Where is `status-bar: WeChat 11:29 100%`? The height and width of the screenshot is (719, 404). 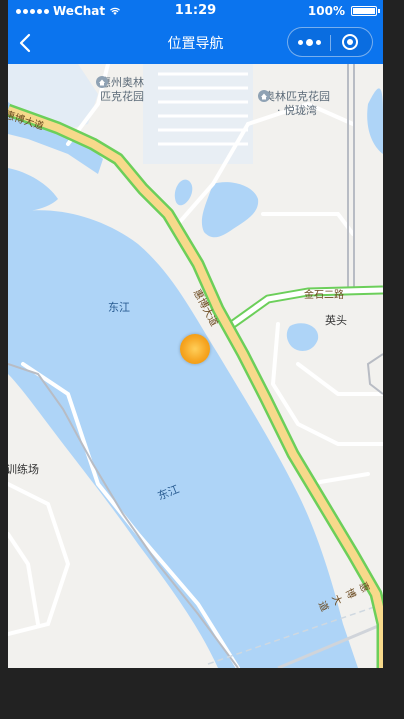 status-bar: WeChat 11:29 100% is located at coordinates (195, 11).